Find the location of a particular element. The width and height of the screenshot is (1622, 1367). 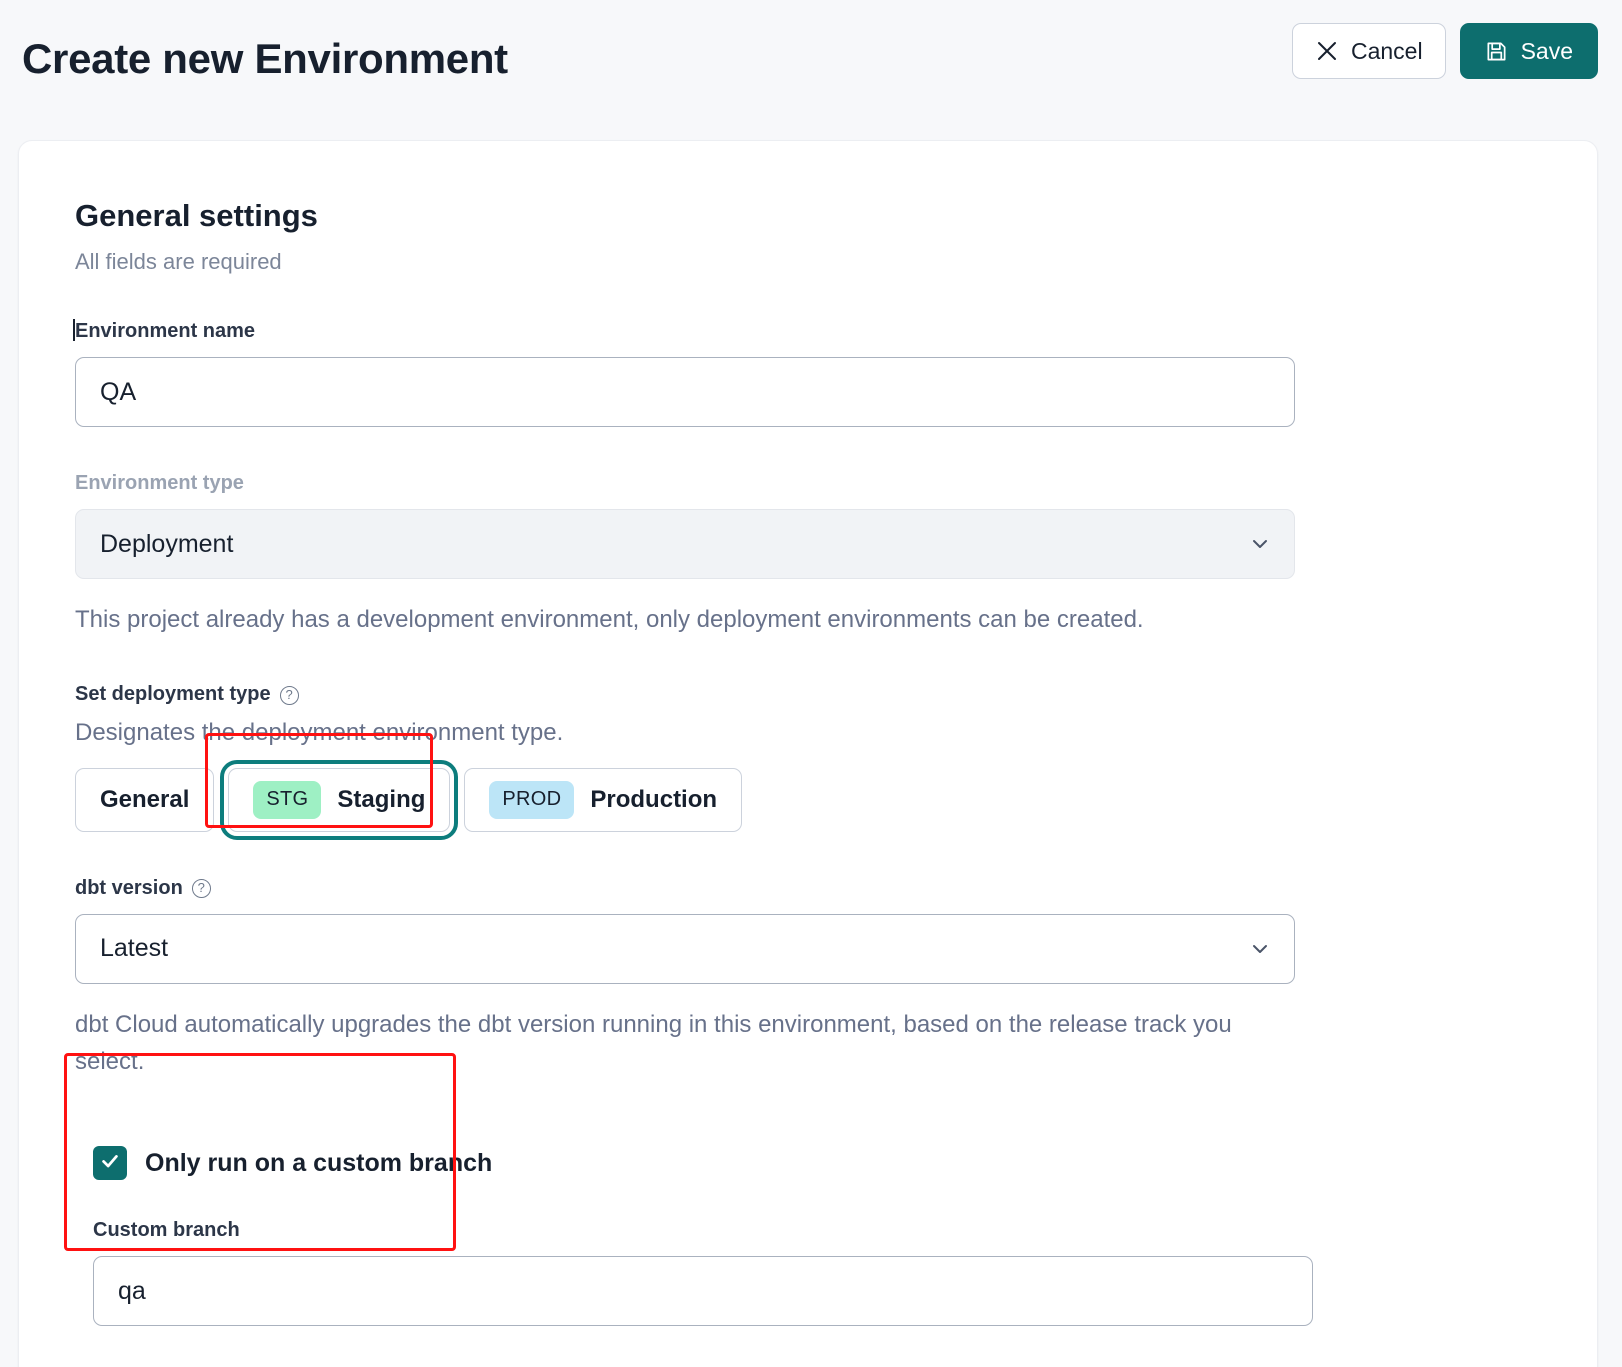

custom-branch-value: qa is located at coordinates (132, 1290).